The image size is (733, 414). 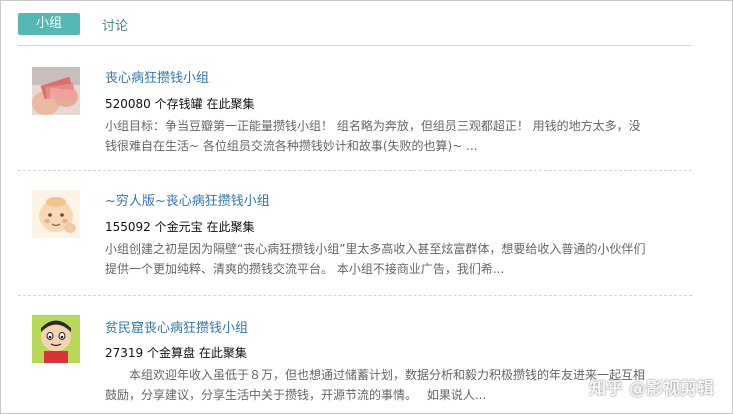 I want to click on money-photo-icon, so click(x=56, y=91).